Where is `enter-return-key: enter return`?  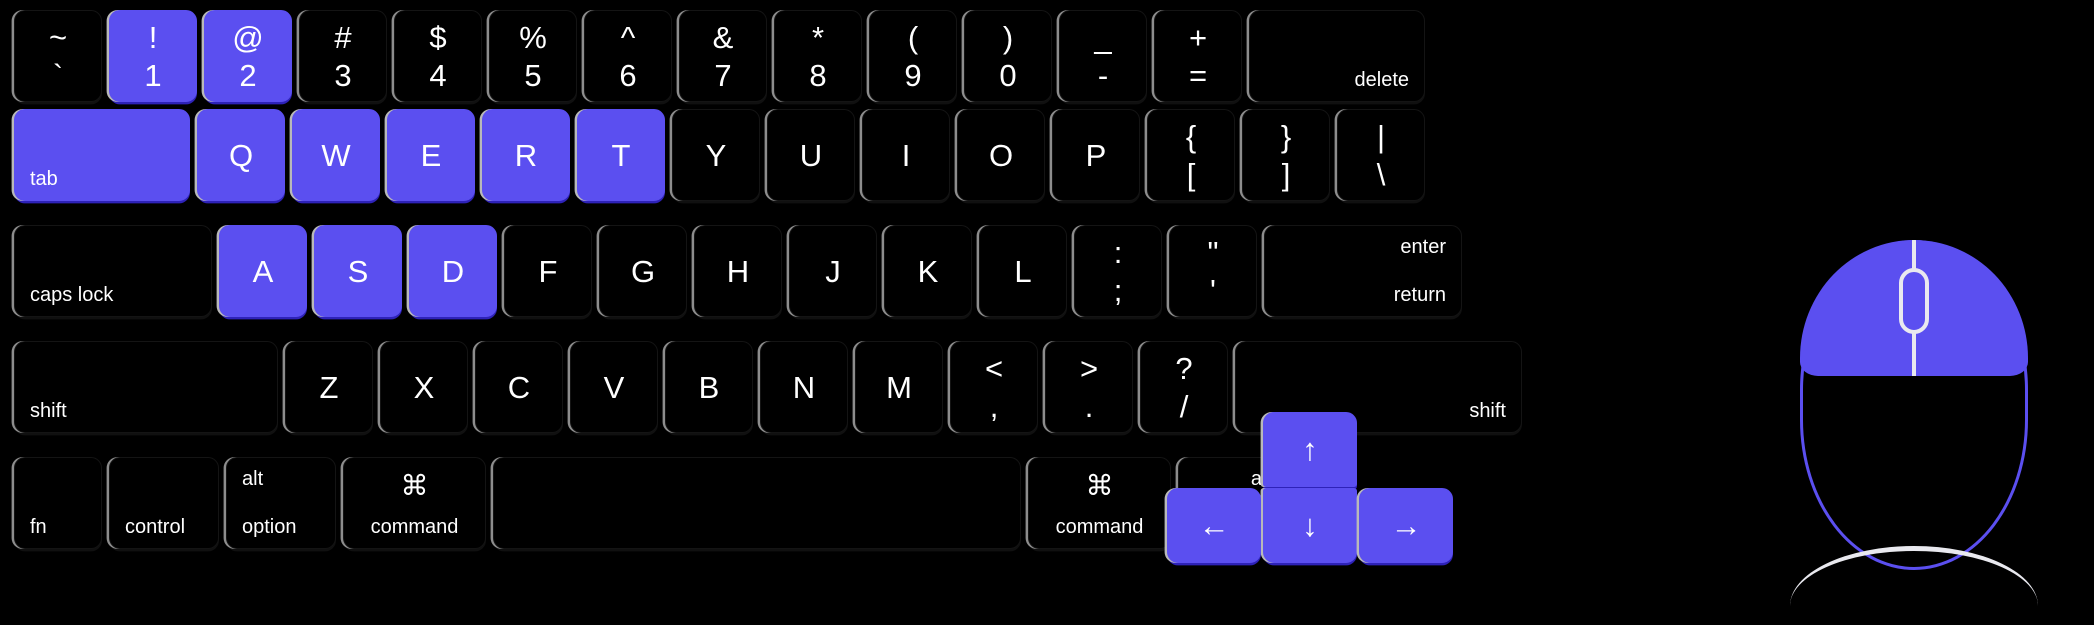 enter-return-key: enter return is located at coordinates (1363, 271).